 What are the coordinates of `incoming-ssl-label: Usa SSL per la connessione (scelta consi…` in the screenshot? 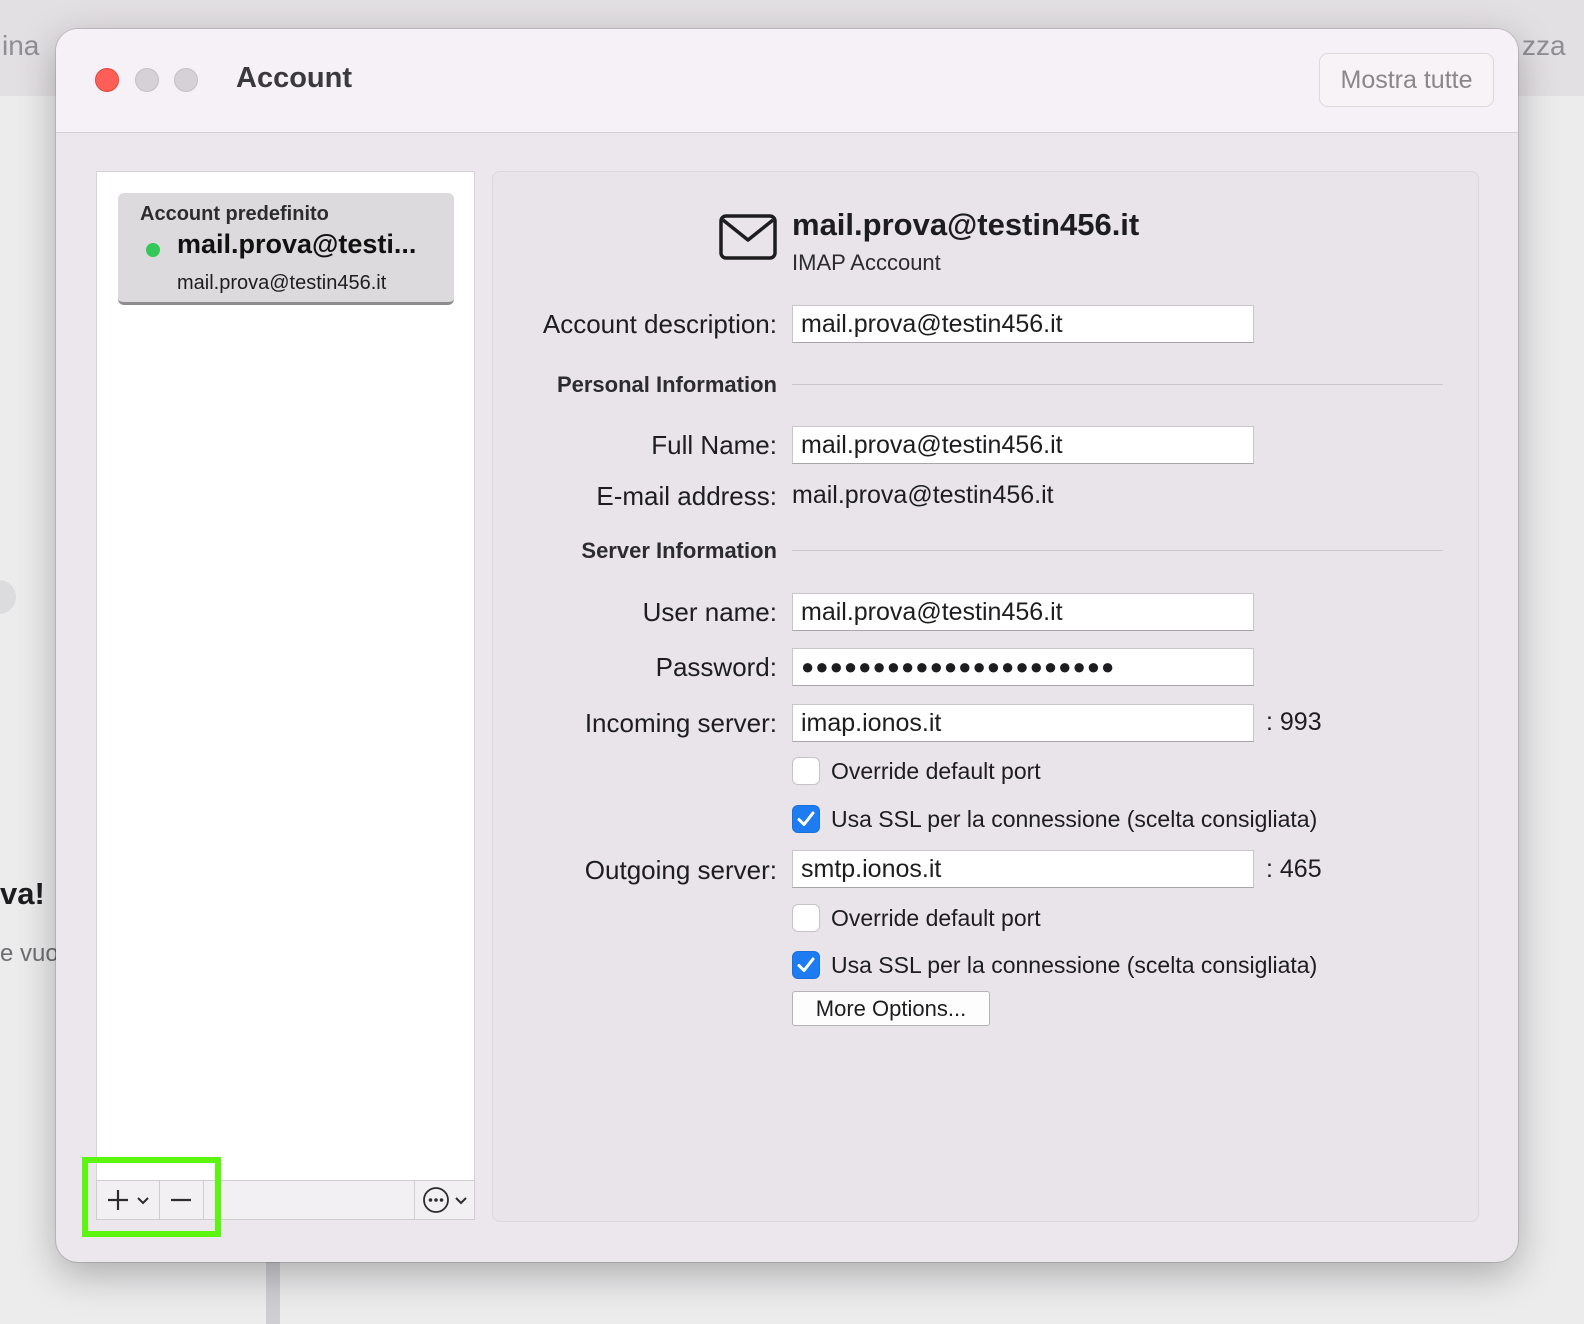 It's located at (1074, 819).